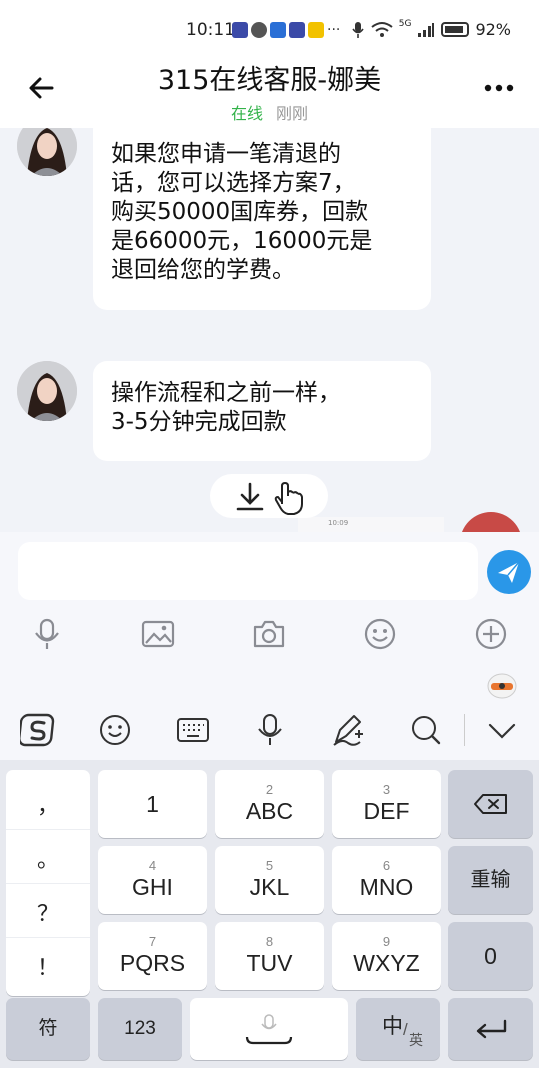  I want to click on keyboard-mascot-icon, so click(502, 685).